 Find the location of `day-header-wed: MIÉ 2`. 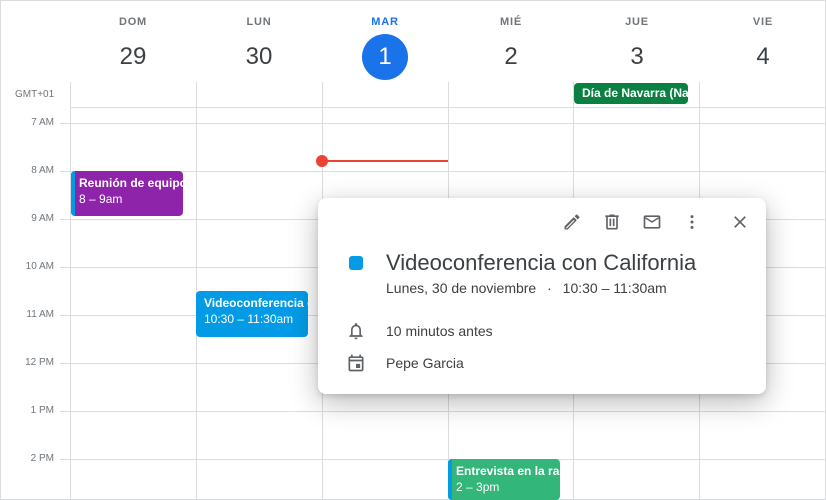

day-header-wed: MIÉ 2 is located at coordinates (511, 40).